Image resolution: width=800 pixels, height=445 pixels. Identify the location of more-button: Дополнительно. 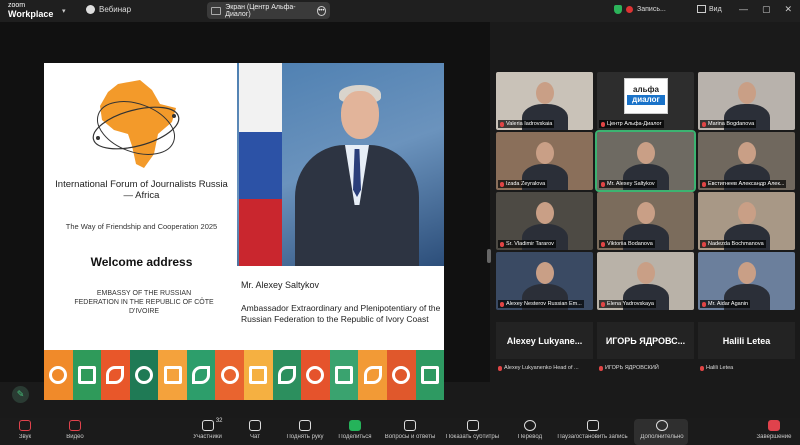
(662, 430).